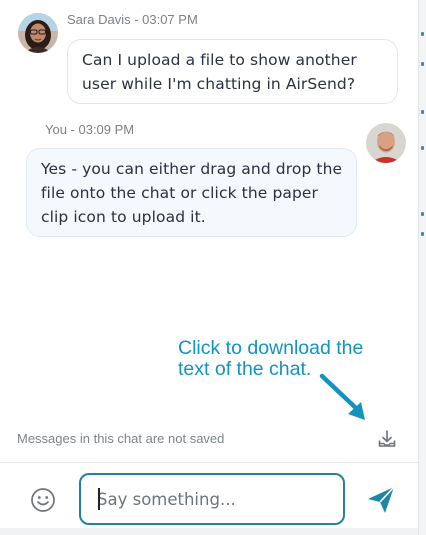 The image size is (426, 535). What do you see at coordinates (386, 143) in the screenshot?
I see `avatar-you` at bounding box center [386, 143].